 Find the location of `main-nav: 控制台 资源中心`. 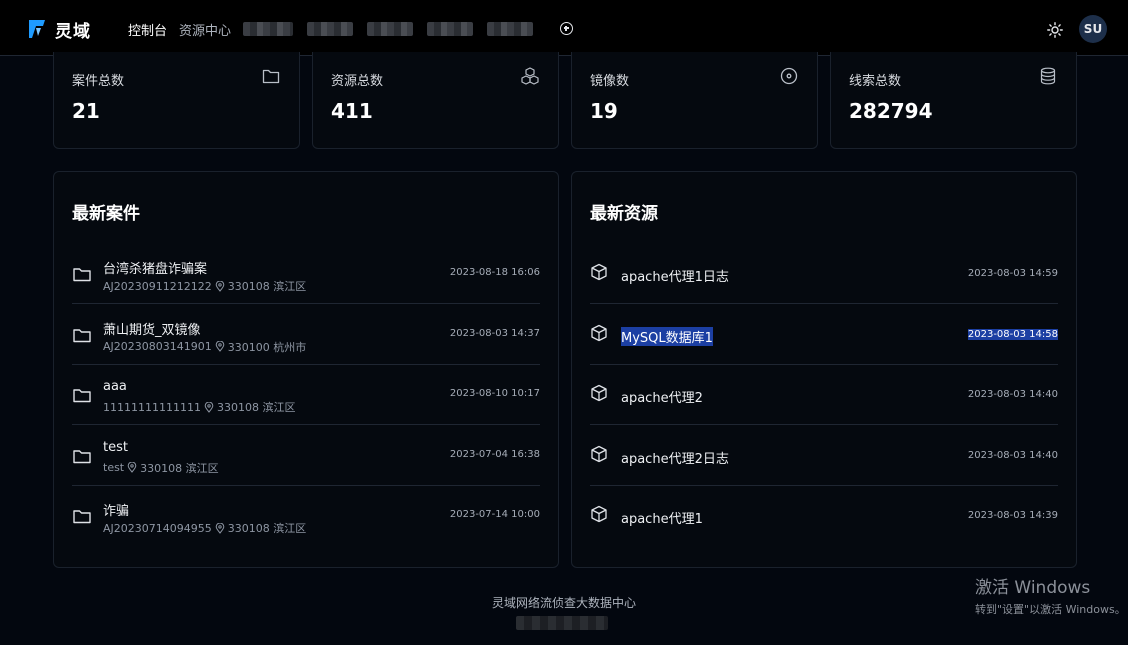

main-nav: 控制台 资源中心 is located at coordinates (337, 29).